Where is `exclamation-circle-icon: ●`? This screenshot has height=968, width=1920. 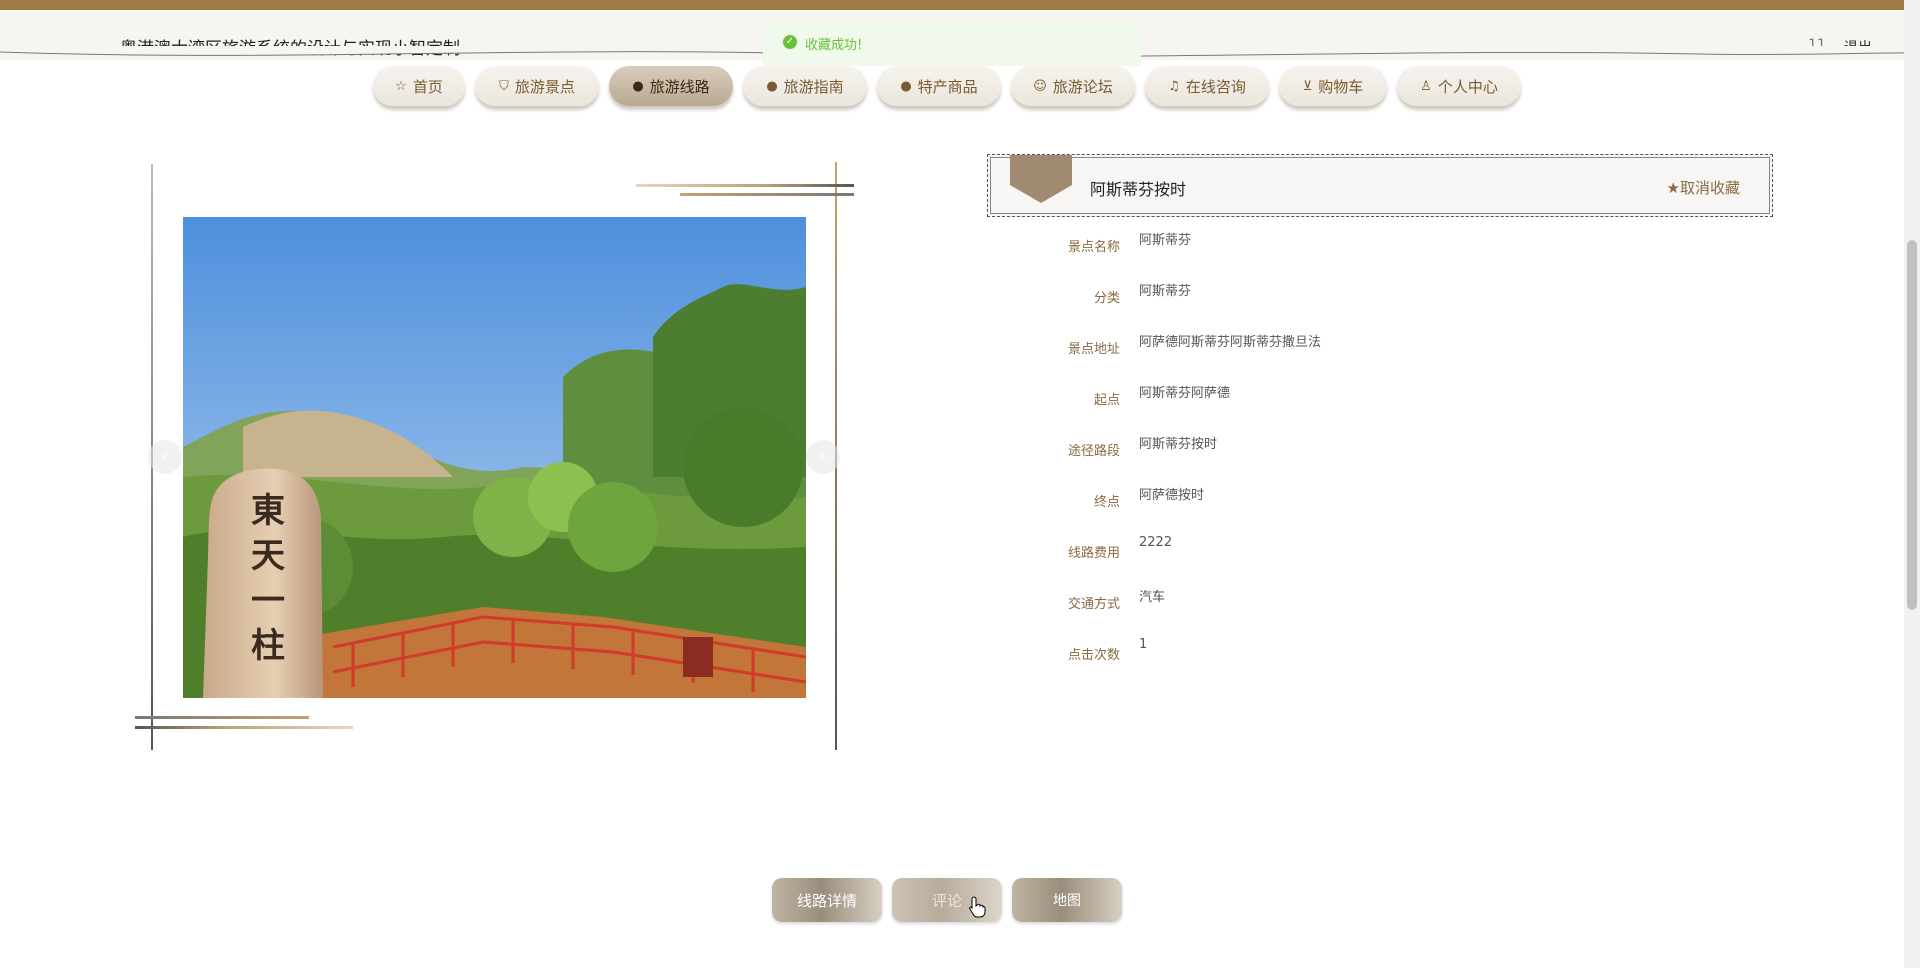
exclamation-circle-icon: ● is located at coordinates (638, 86).